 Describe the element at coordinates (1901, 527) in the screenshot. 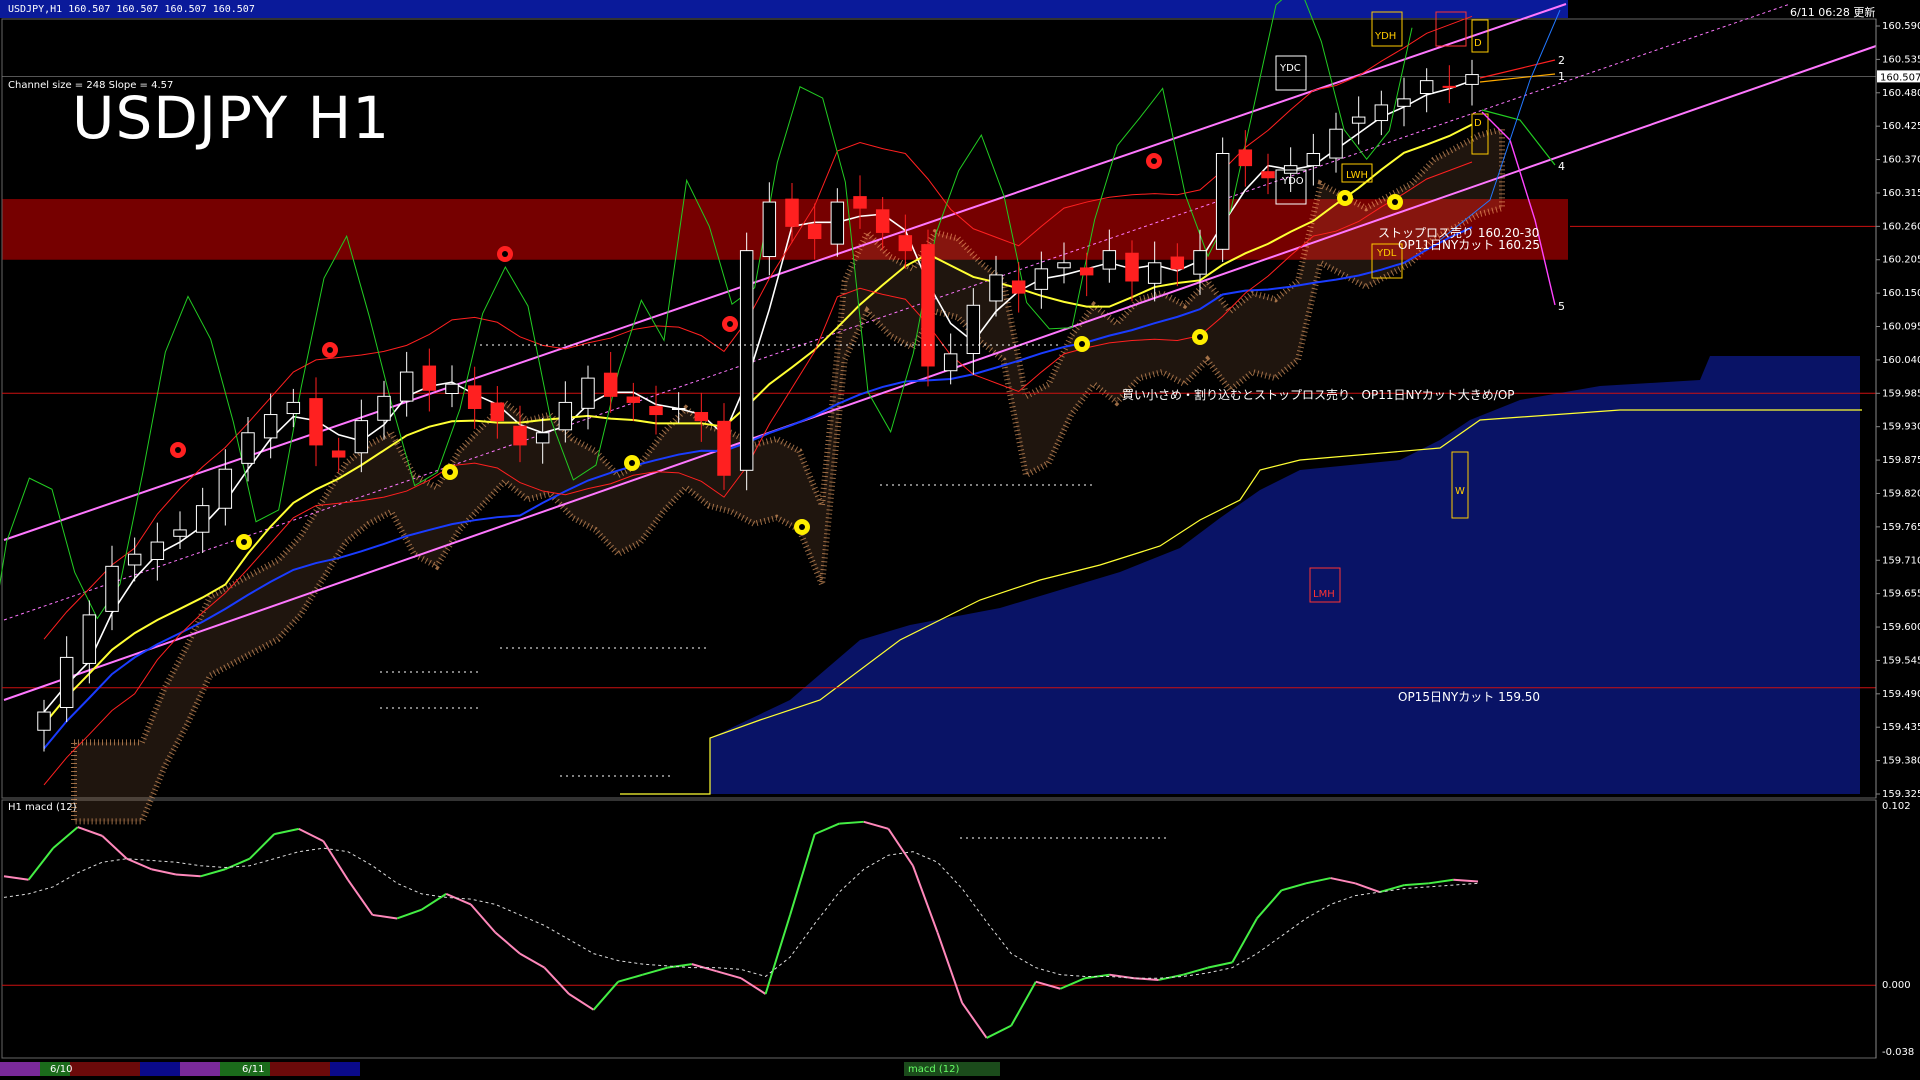

I see `price-tick-label: 159.765` at that location.